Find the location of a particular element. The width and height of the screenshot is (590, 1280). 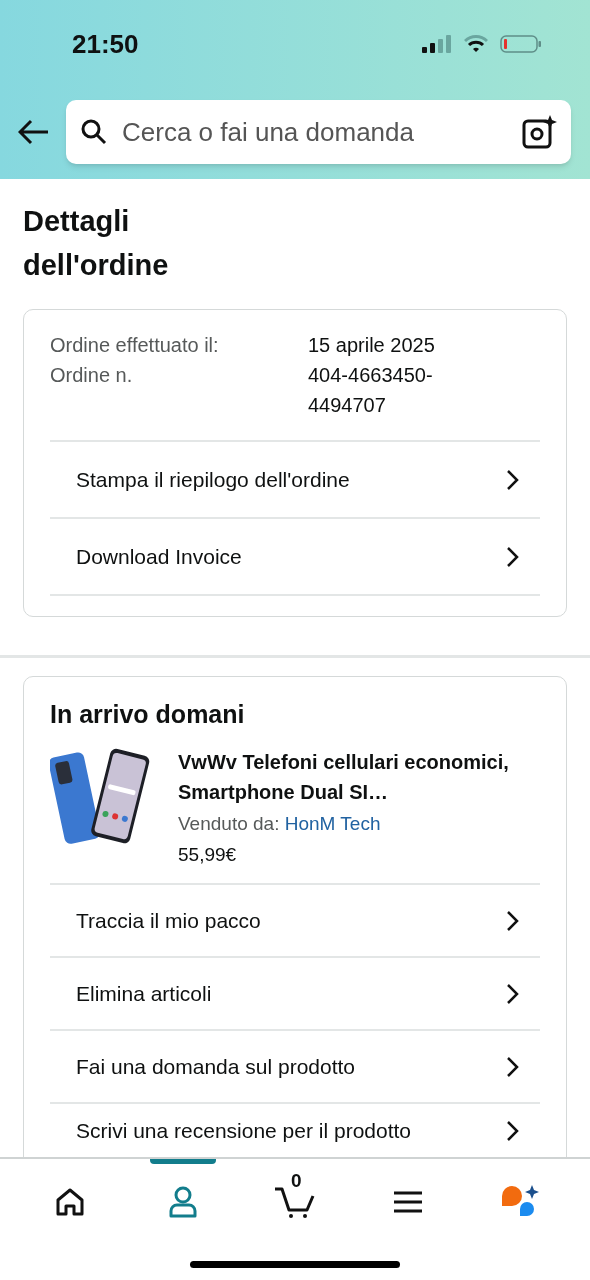

chat-bubbles-icon is located at coordinates (520, 1202).